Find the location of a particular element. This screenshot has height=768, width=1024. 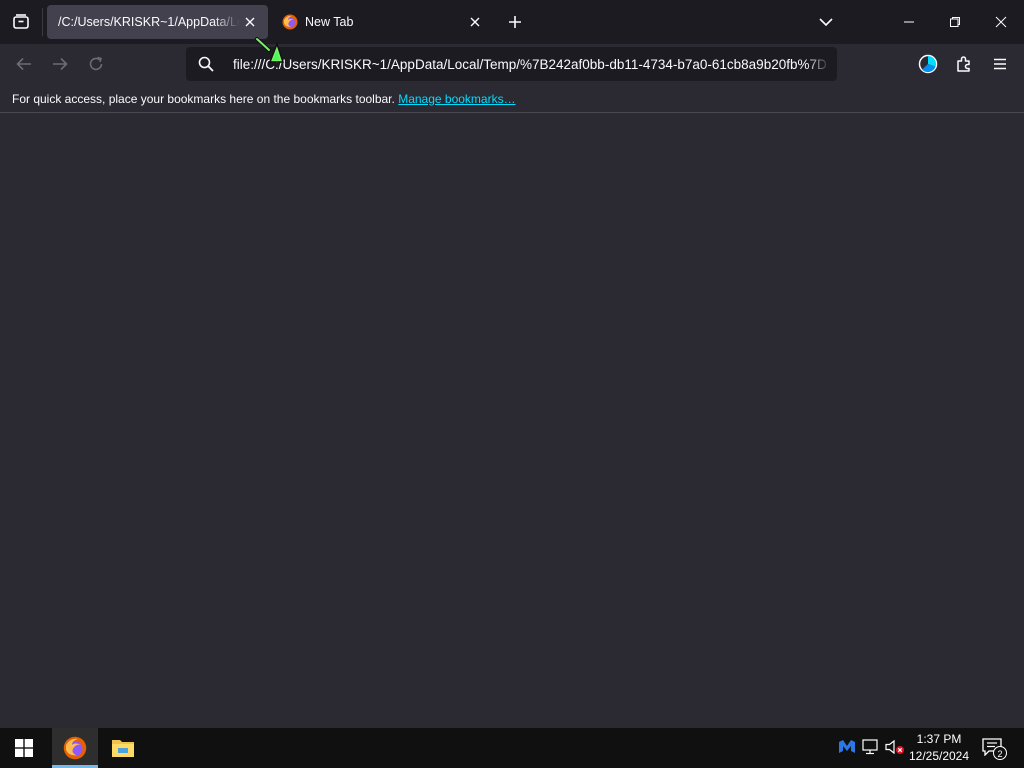

system-clock: 1:37 PM 12/25/2024 is located at coordinates (939, 749).